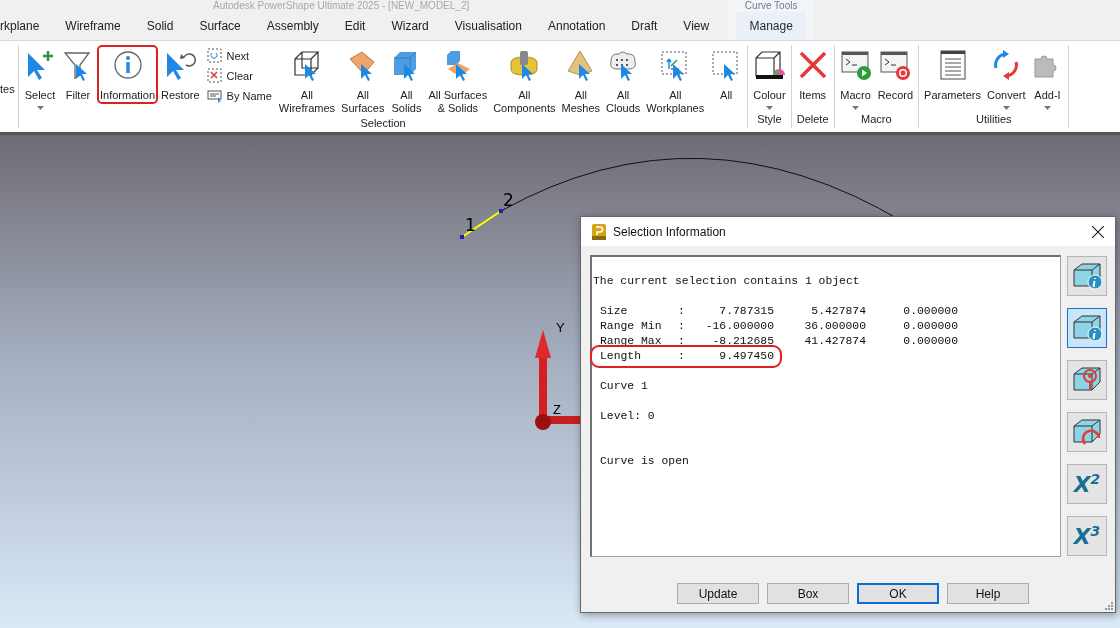  Describe the element at coordinates (1006, 78) in the screenshot. I see `ribbon-button: Convert` at that location.